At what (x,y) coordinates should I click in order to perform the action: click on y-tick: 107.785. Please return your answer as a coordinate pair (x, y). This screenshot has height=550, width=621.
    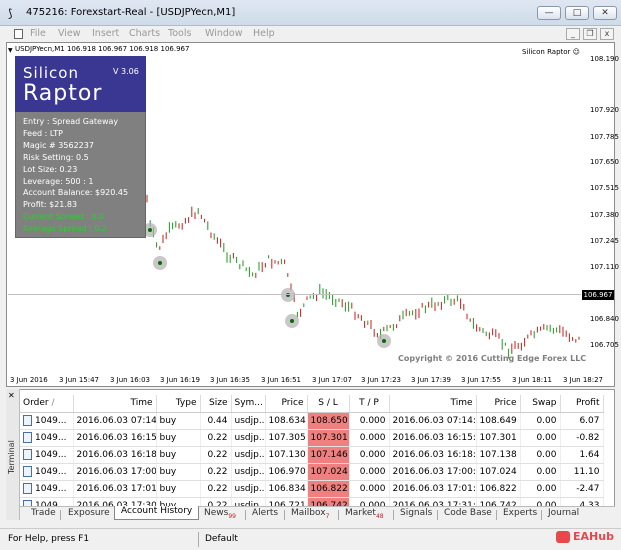
    Looking at the image, I should click on (604, 137).